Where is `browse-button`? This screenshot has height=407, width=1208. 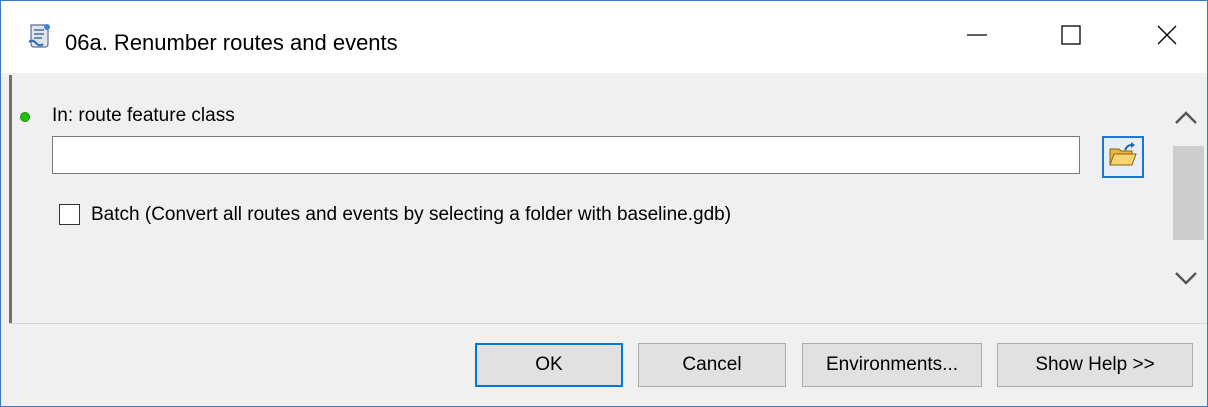 browse-button is located at coordinates (1123, 157).